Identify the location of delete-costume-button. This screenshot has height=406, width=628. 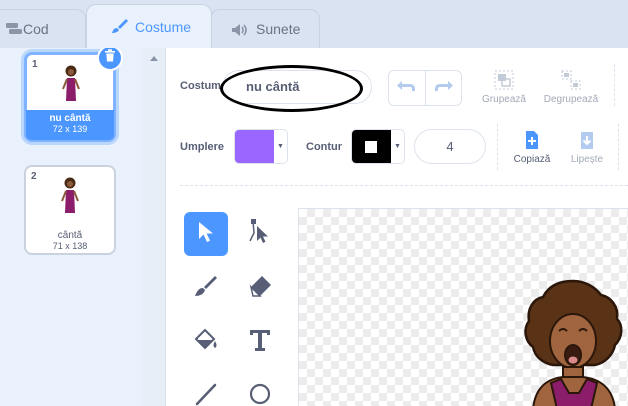
(110, 58).